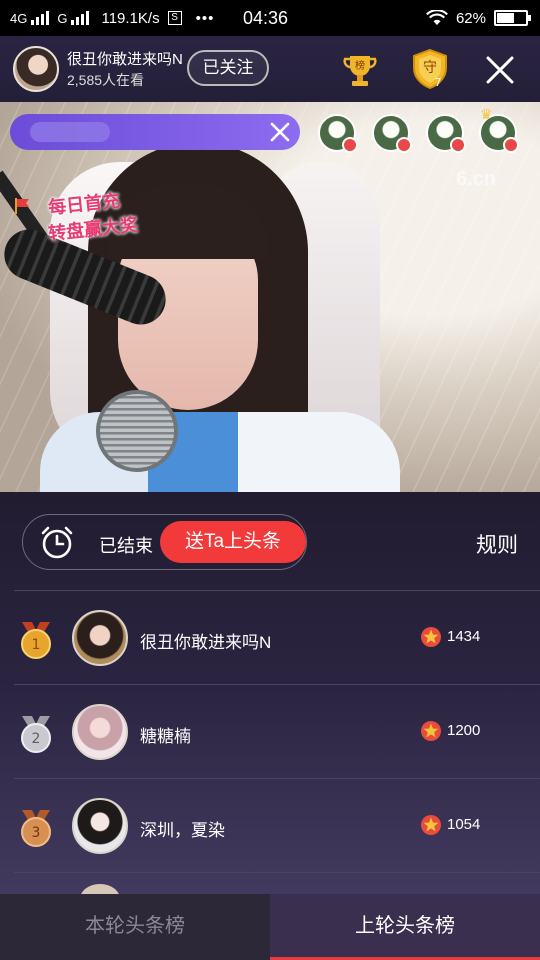 The image size is (540, 960). I want to click on anchor-name: 很丑你敢进来吗N, so click(125, 59).